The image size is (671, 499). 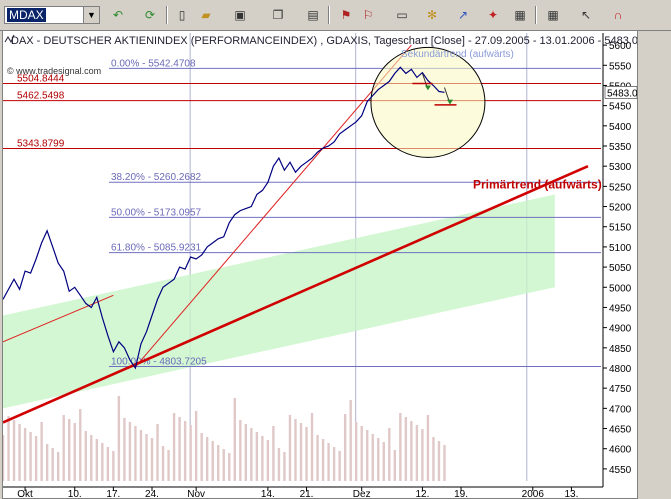 What do you see at coordinates (153, 63) in the screenshot?
I see `fib-label: 0.00% - 5542.4708` at bounding box center [153, 63].